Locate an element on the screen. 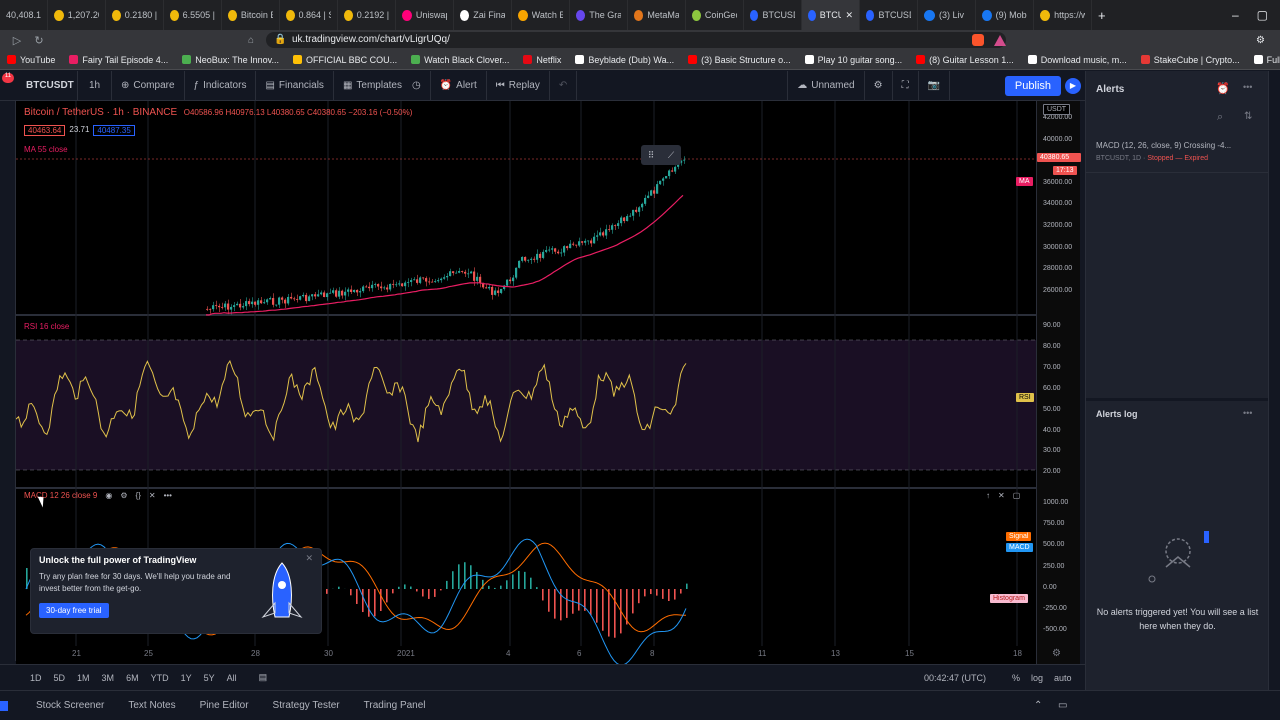 The height and width of the screenshot is (720, 1280). sort-icon: ⇅ is located at coordinates (1248, 116).